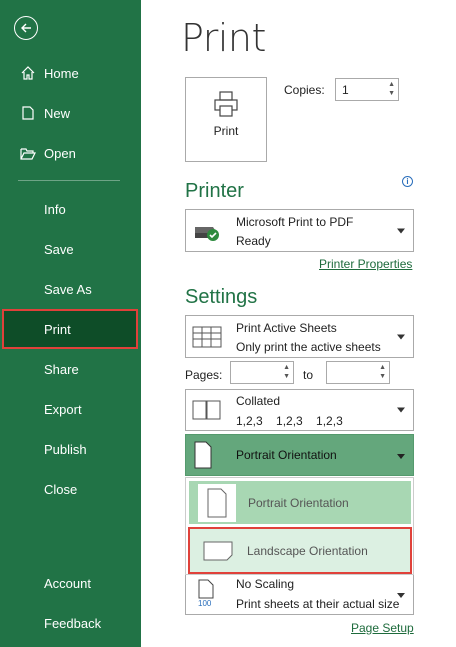 The image size is (456, 647). I want to click on pages-from-spinner: ▲ ▼, so click(286, 372).